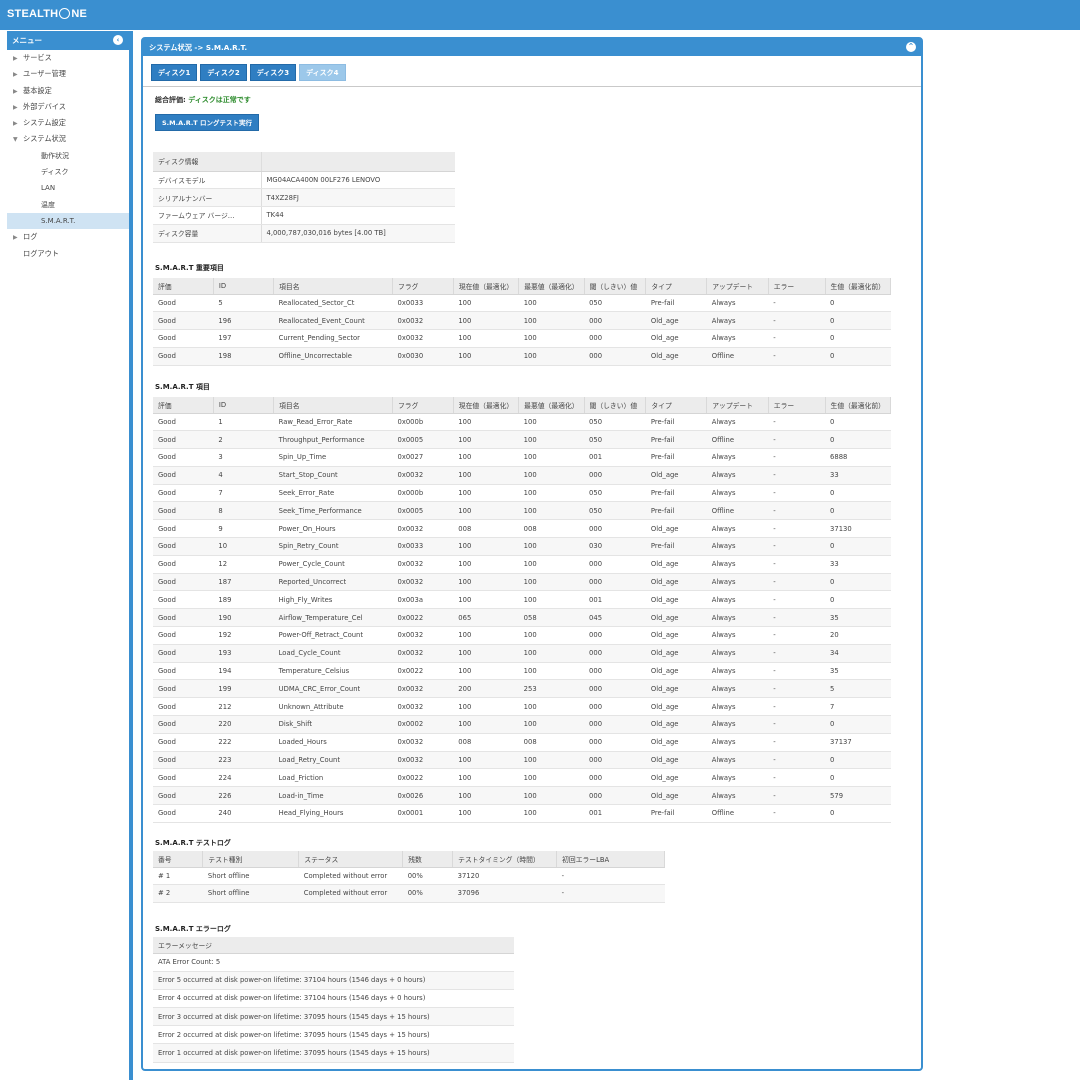 The image size is (1080, 1080). What do you see at coordinates (68, 91) in the screenshot?
I see `sidebar-item: ▶ 基本設定` at bounding box center [68, 91].